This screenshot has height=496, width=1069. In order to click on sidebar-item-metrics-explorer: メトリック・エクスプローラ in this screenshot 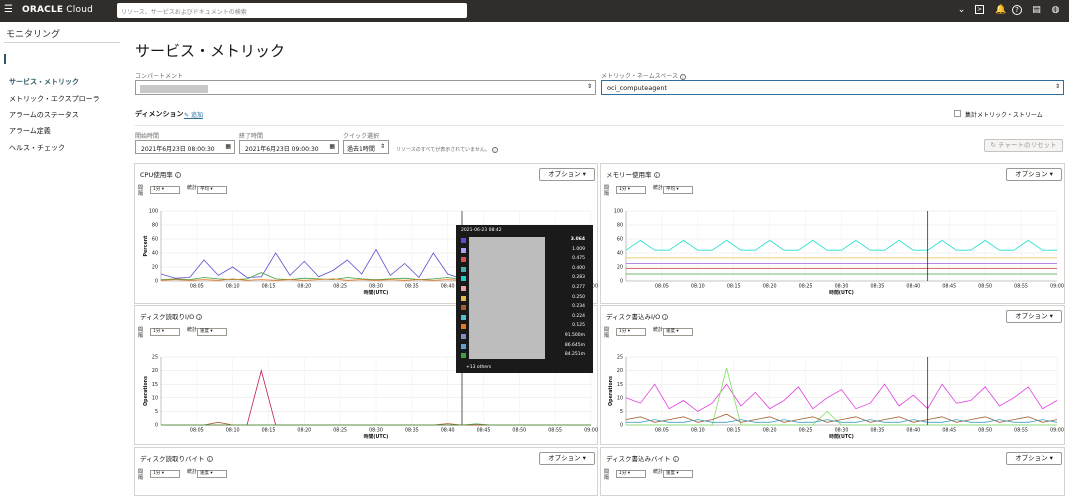, I will do `click(54, 99)`.